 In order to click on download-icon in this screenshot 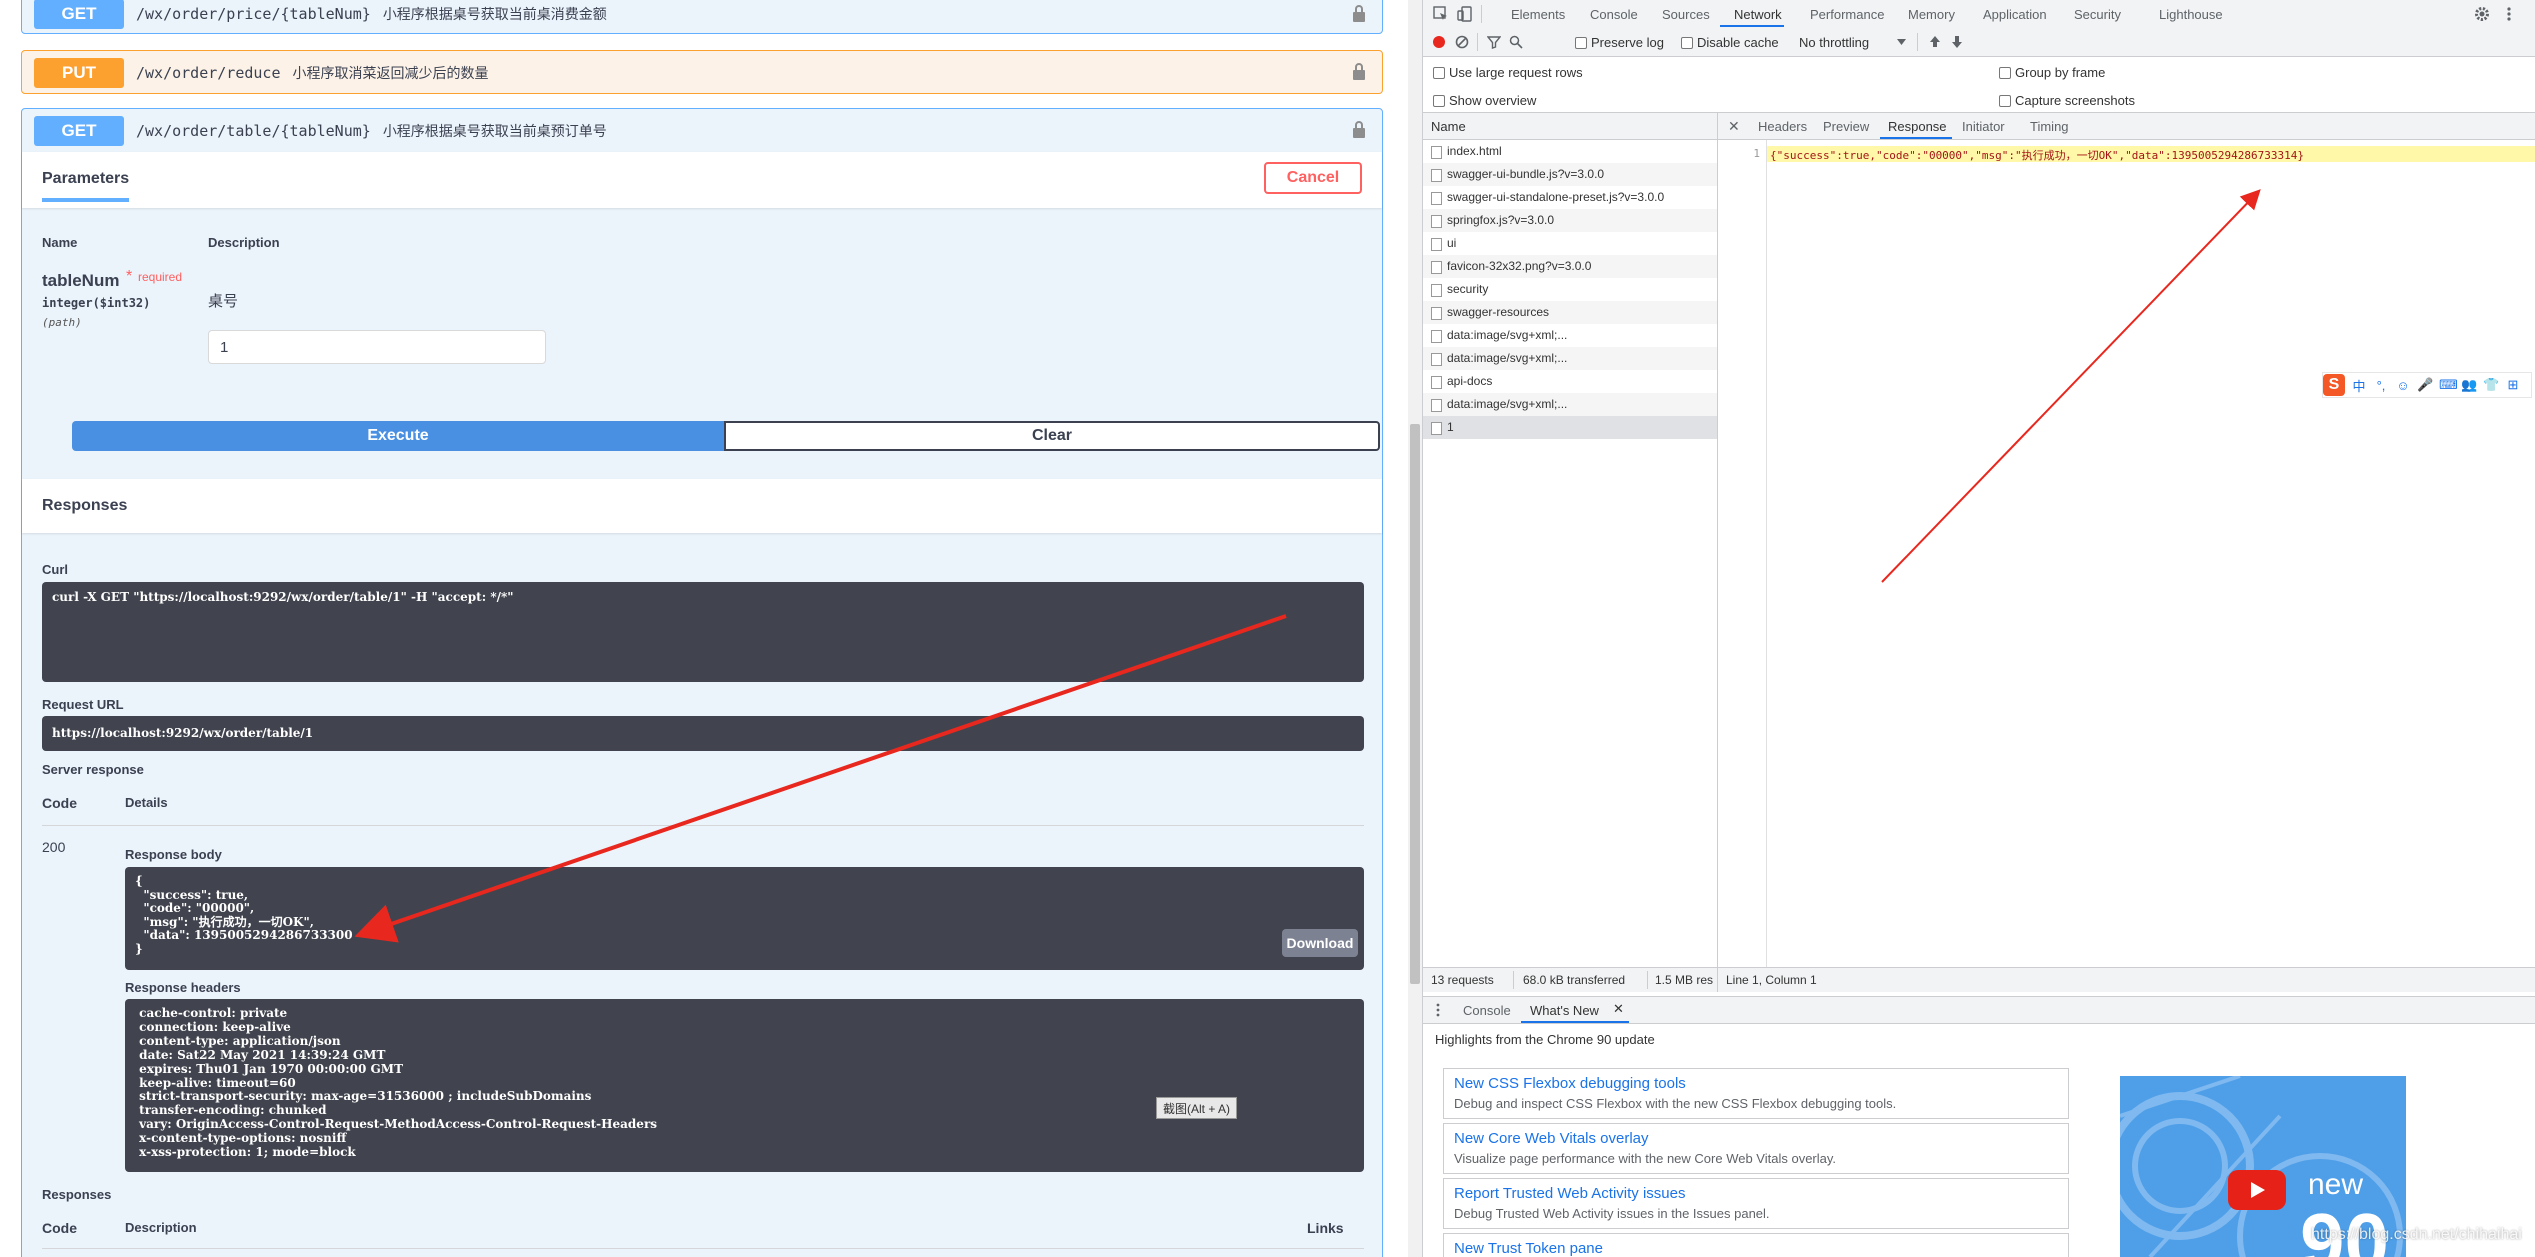, I will do `click(1957, 42)`.